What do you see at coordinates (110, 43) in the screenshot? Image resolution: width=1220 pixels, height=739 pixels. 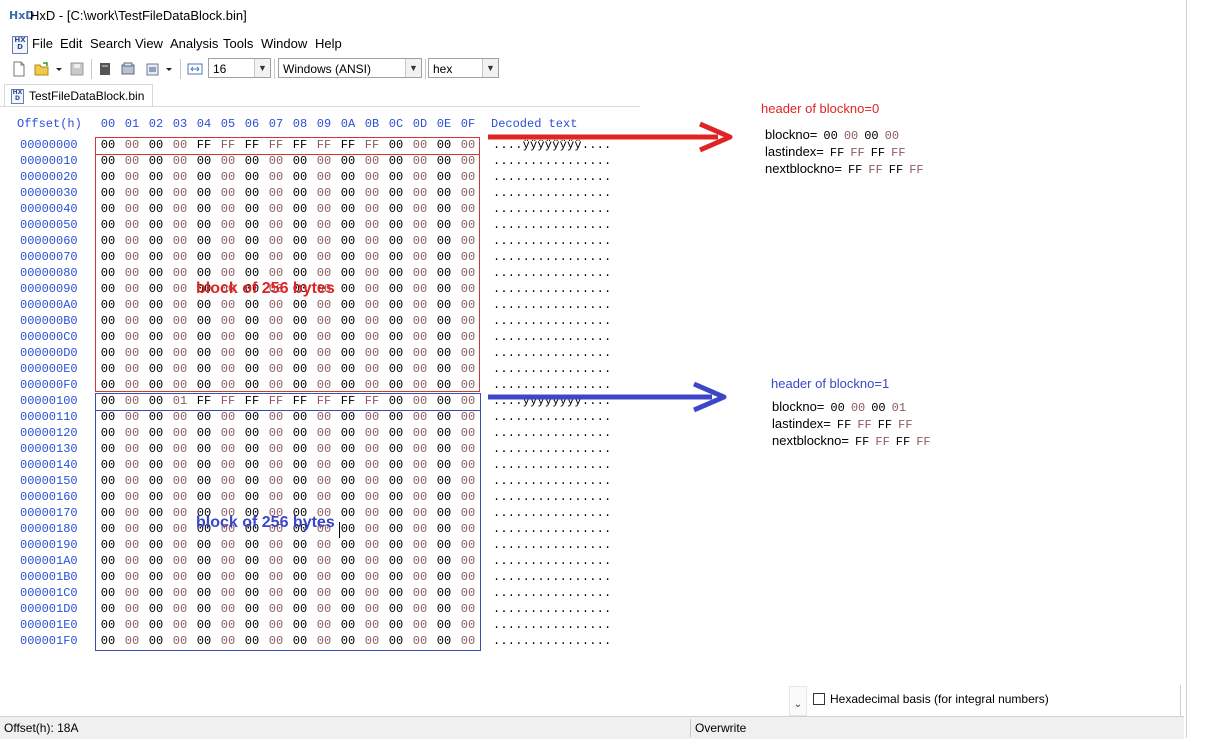 I see `menu-search: Search` at bounding box center [110, 43].